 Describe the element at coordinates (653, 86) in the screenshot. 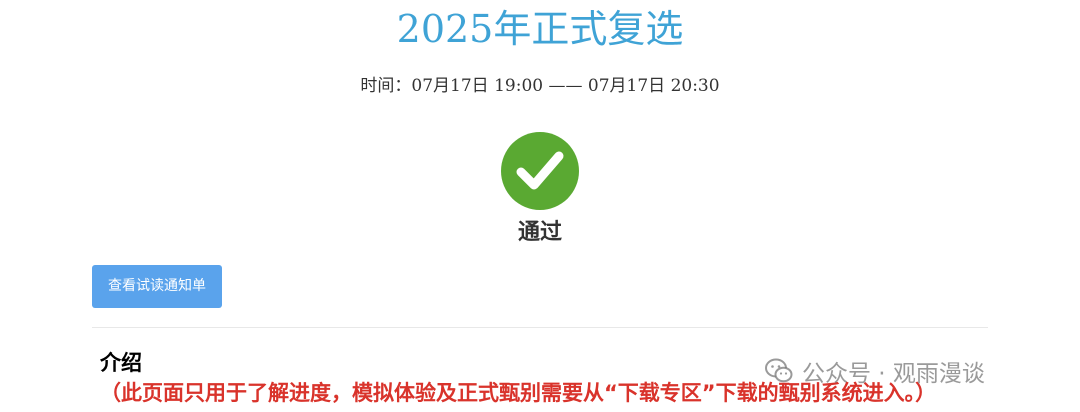

I see `time-end: 07月17日 20:30` at that location.